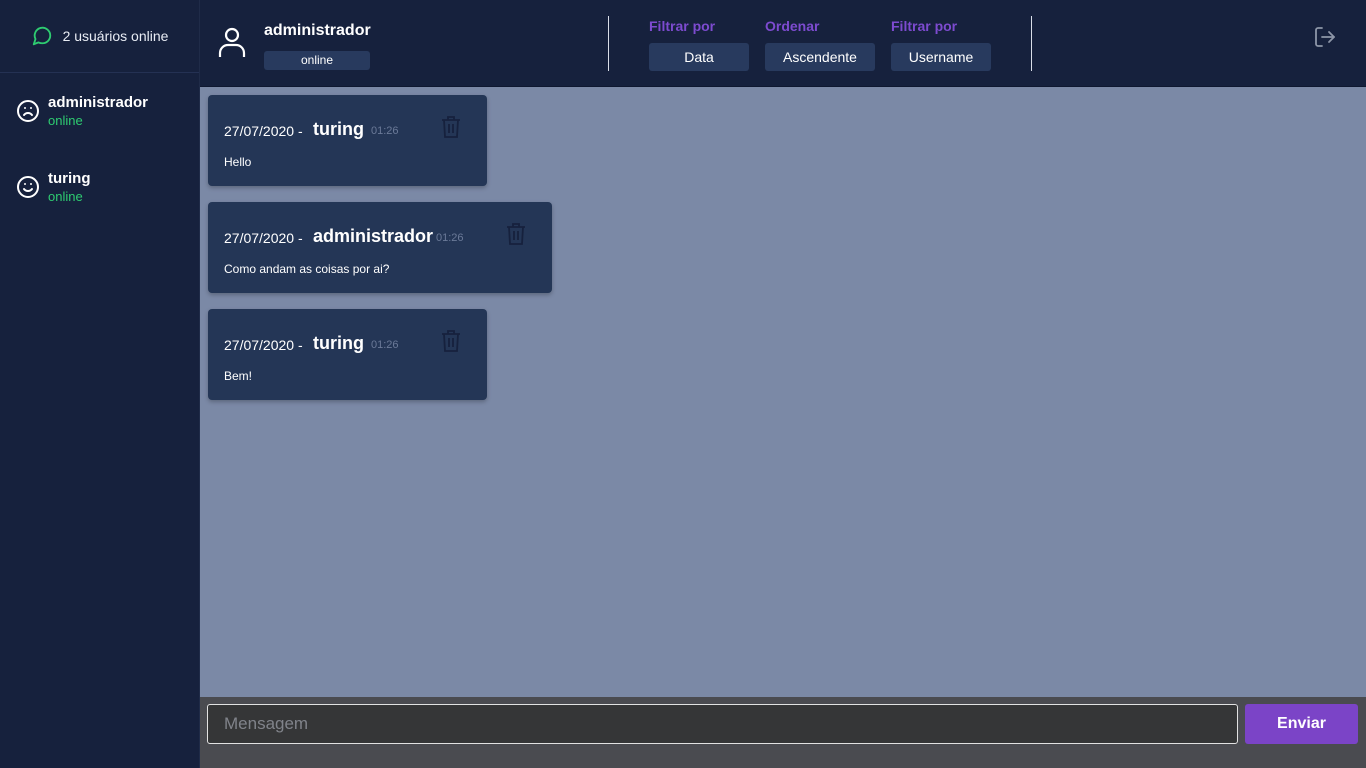  I want to click on online-count-header: 2 usuários online, so click(99, 36).